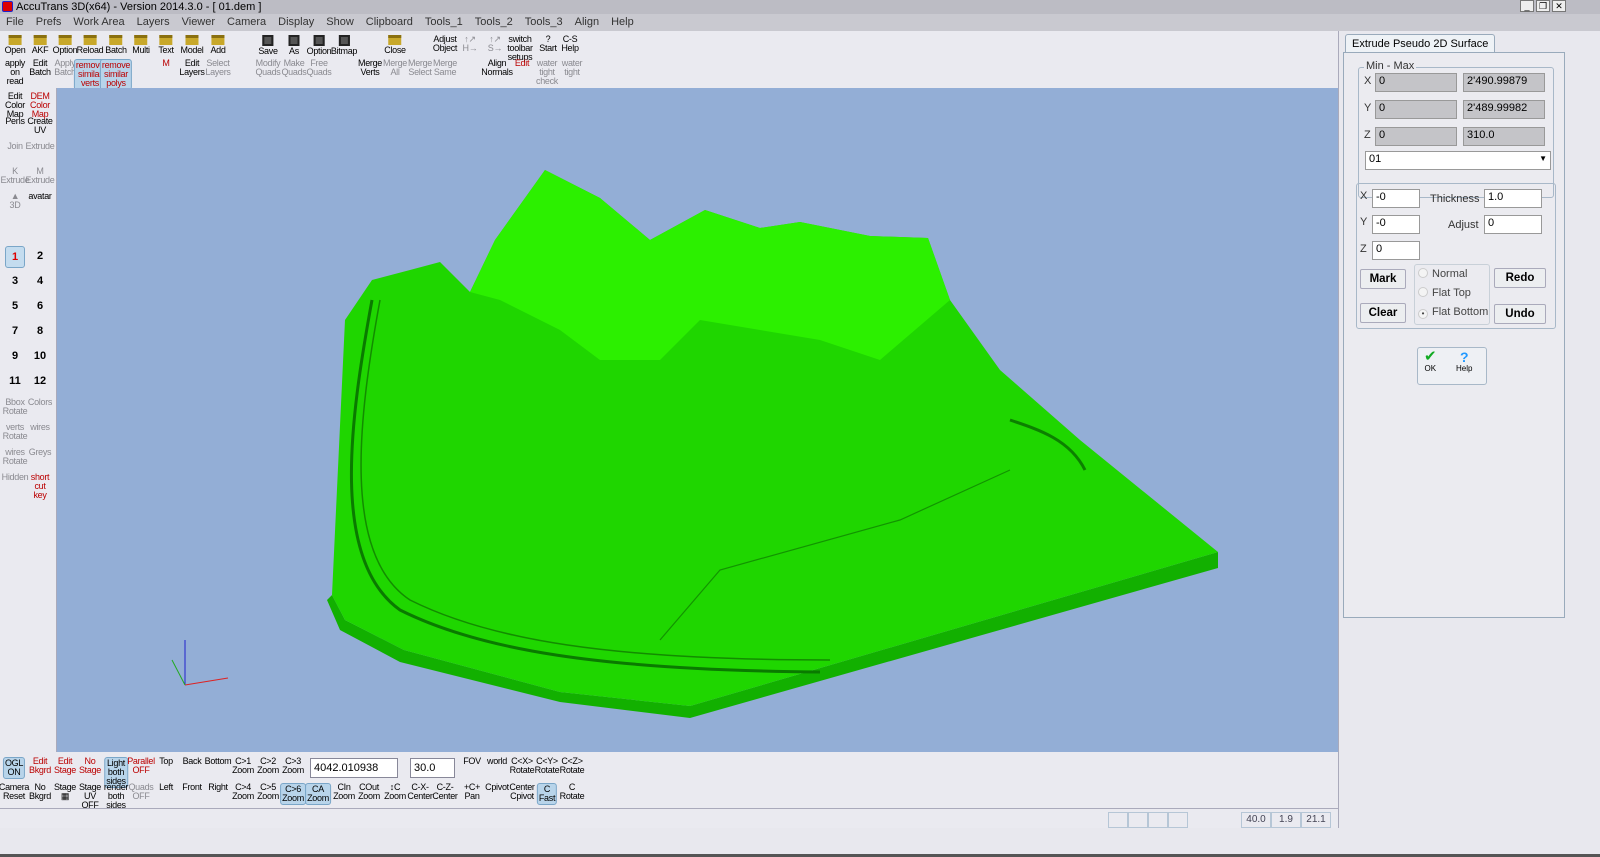 Image resolution: width=1600 pixels, height=857 pixels. I want to click on radio-flat-top: Flat Top, so click(1444, 293).